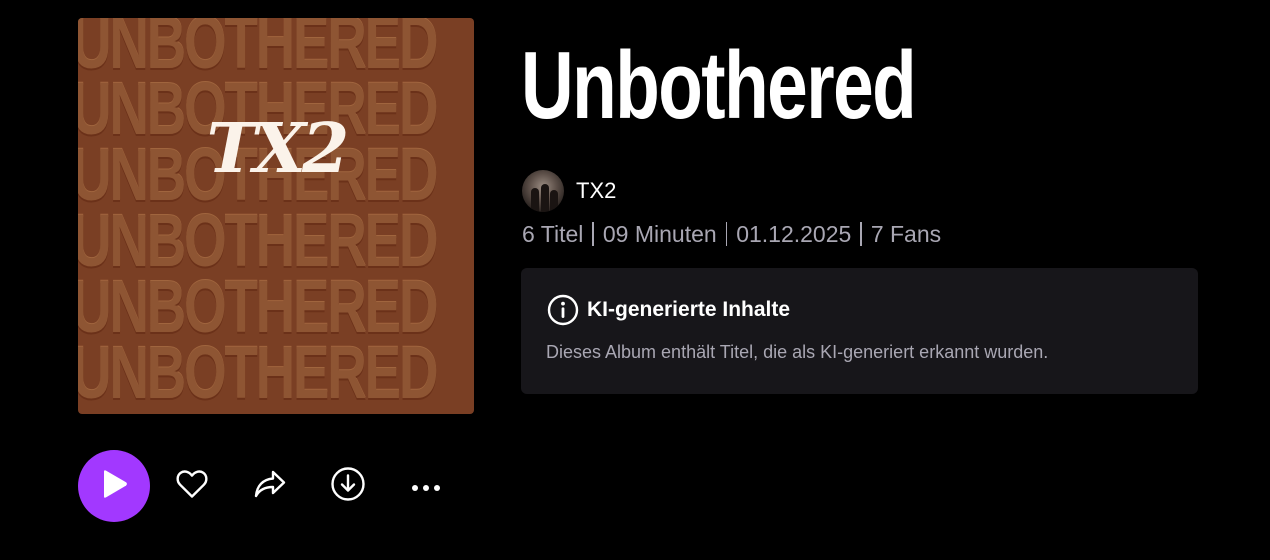 This screenshot has width=1270, height=560. I want to click on fan-count: 7 Fans, so click(906, 234).